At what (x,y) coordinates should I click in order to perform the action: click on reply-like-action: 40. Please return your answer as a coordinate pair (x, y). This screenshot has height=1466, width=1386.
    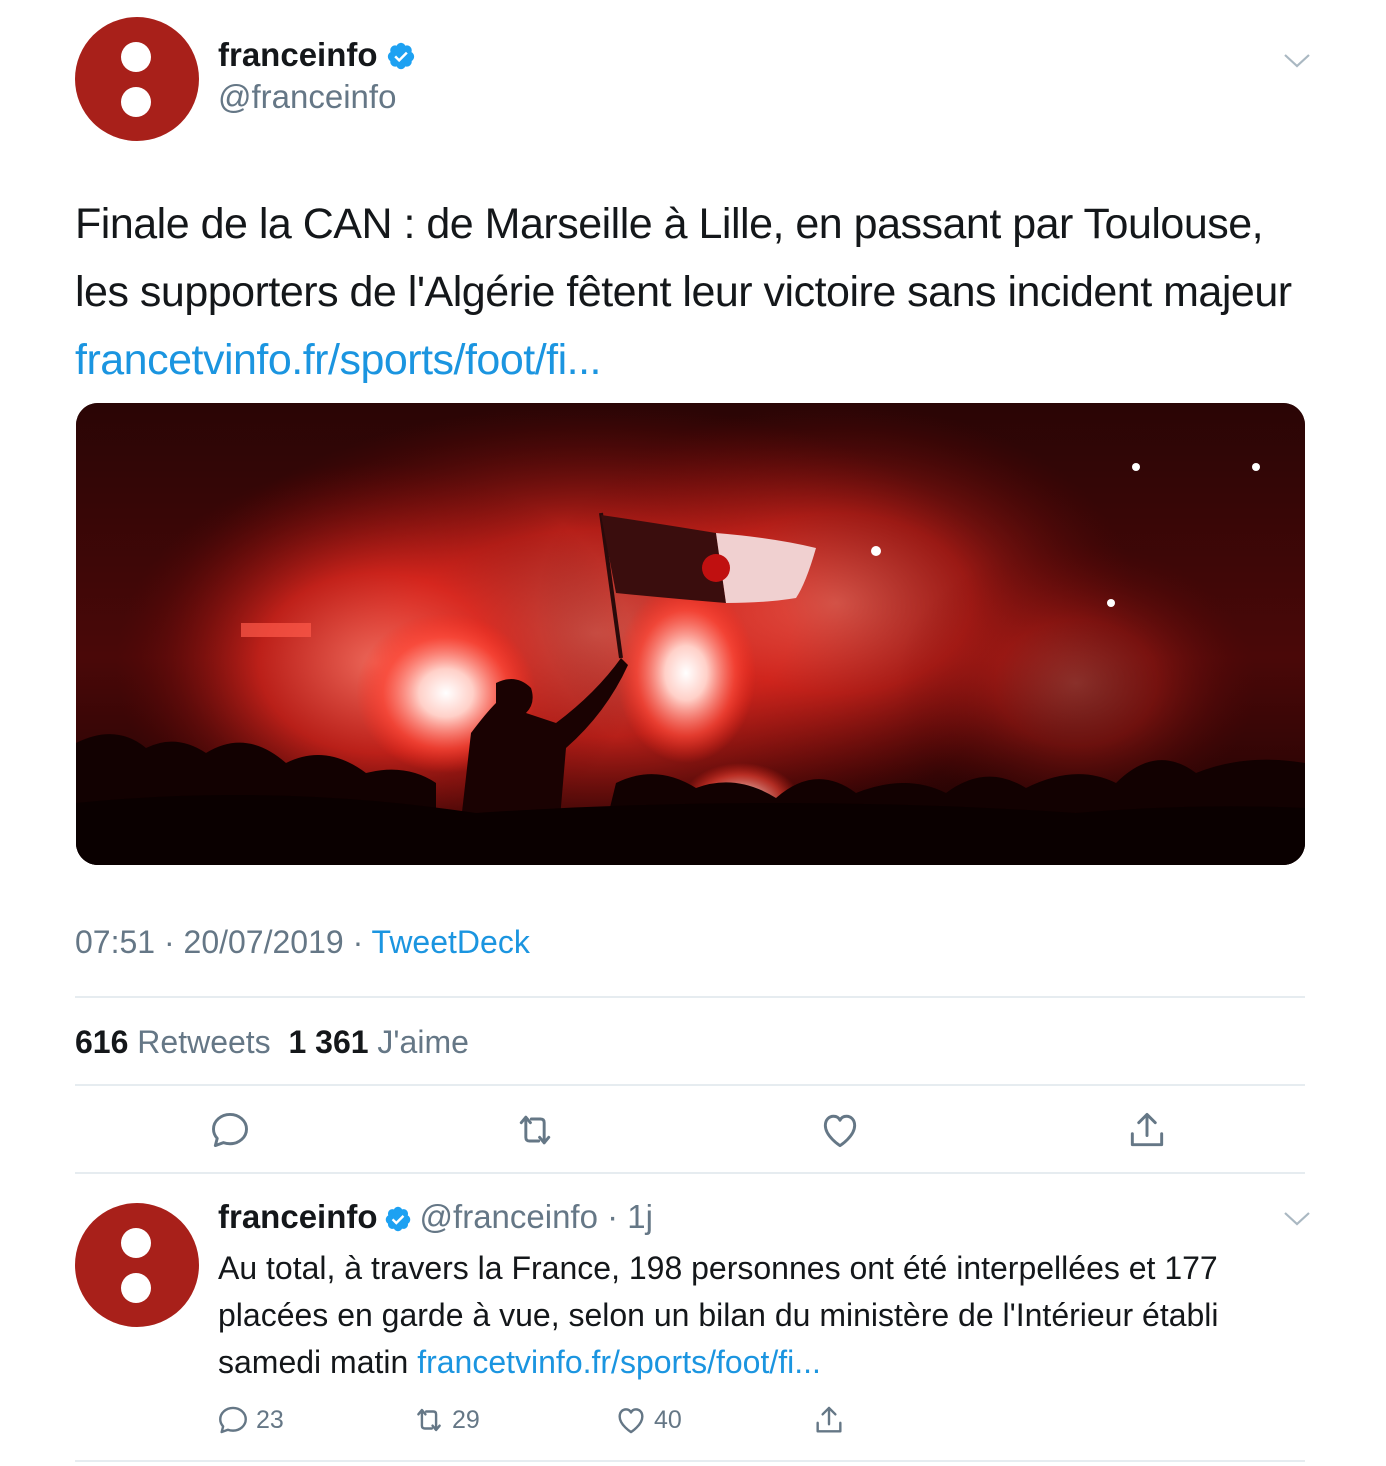
    Looking at the image, I should click on (648, 1420).